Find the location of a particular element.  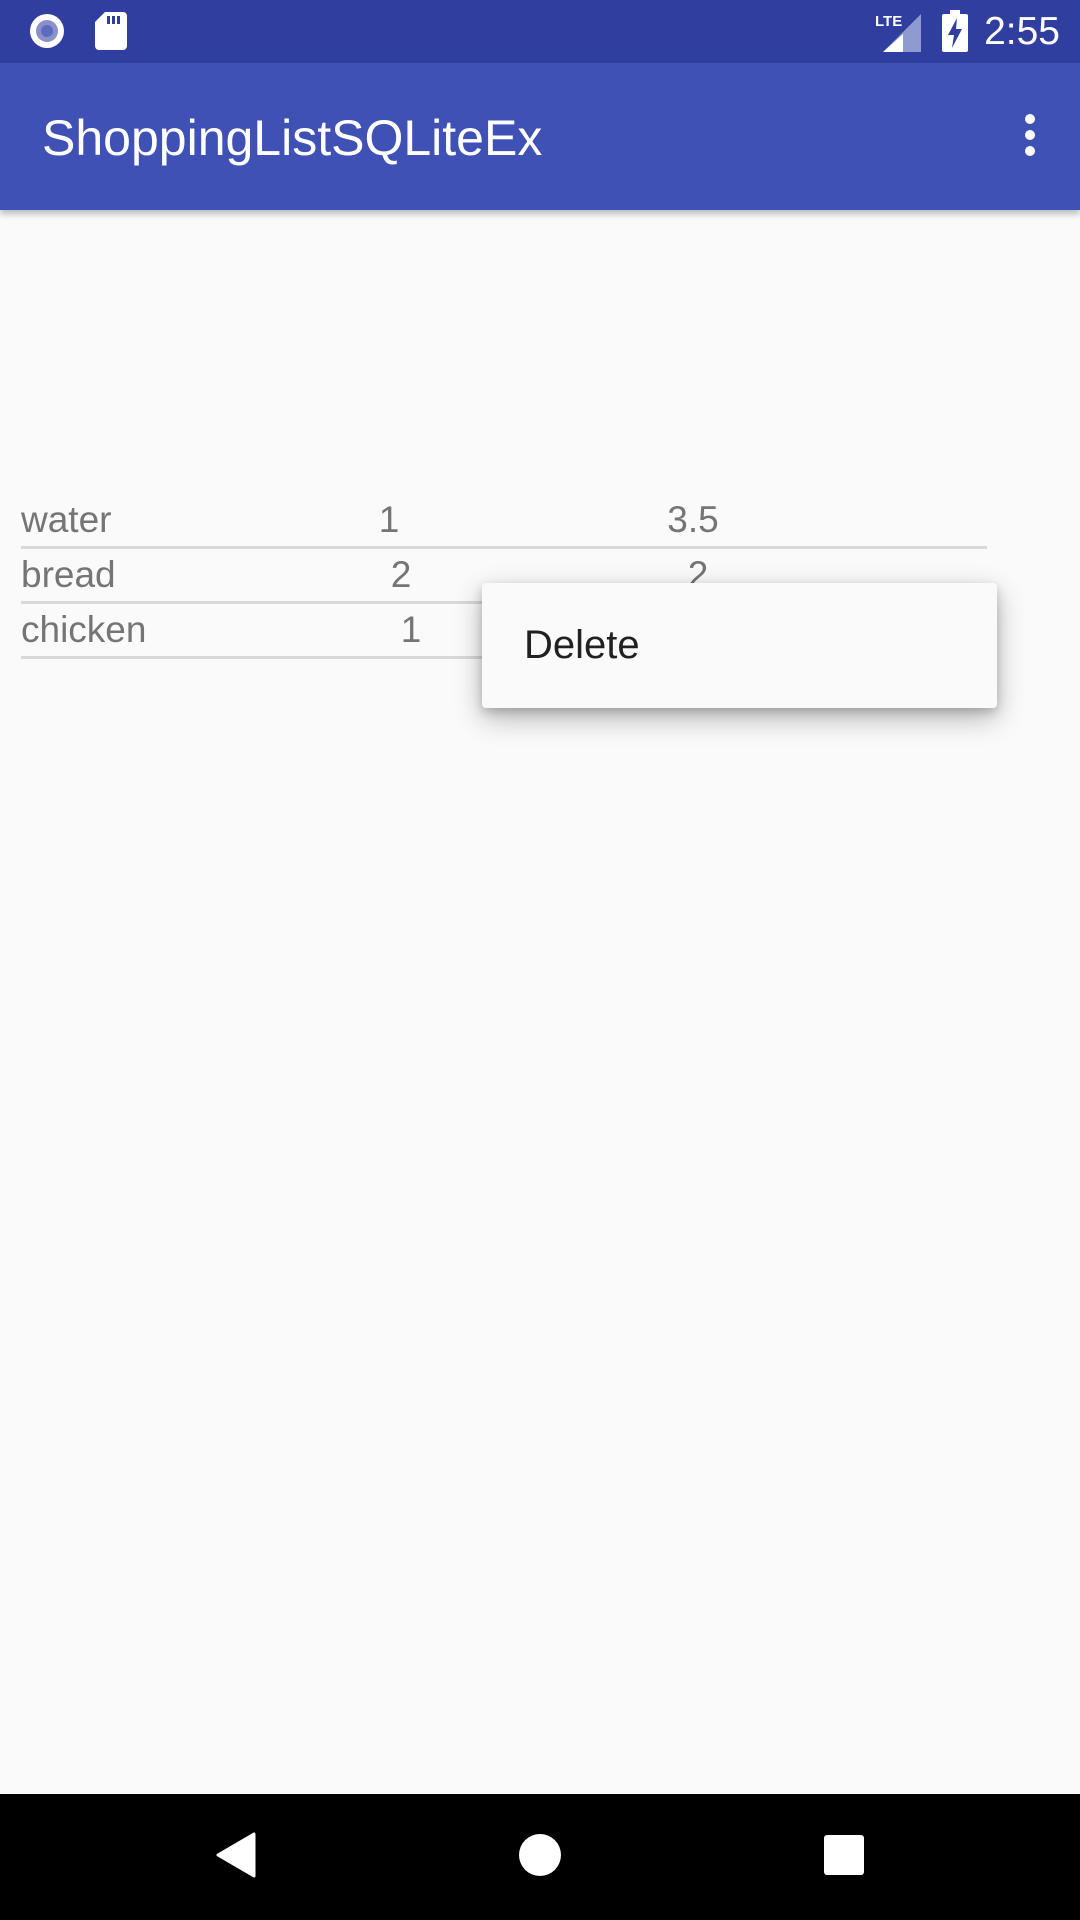

overflow-menu-button is located at coordinates (1030, 137).